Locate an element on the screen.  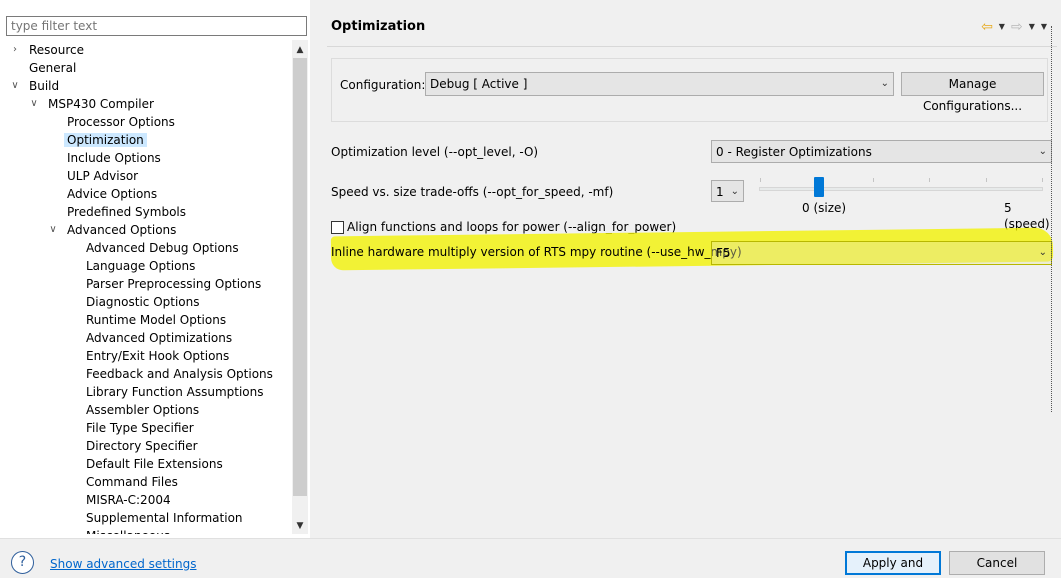
tree-item-label: Processor Options is located at coordinates (121, 122).